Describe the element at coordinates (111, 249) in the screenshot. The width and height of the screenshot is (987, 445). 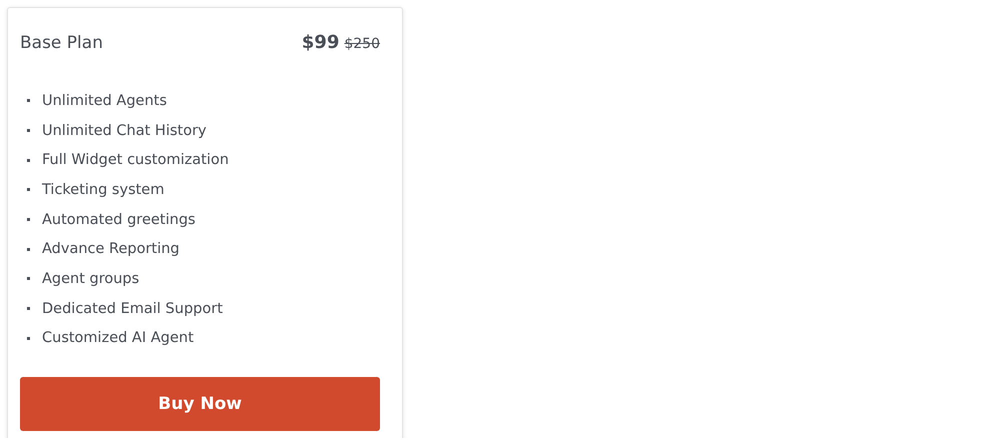
I see `feature-text: Advance Reporting` at that location.